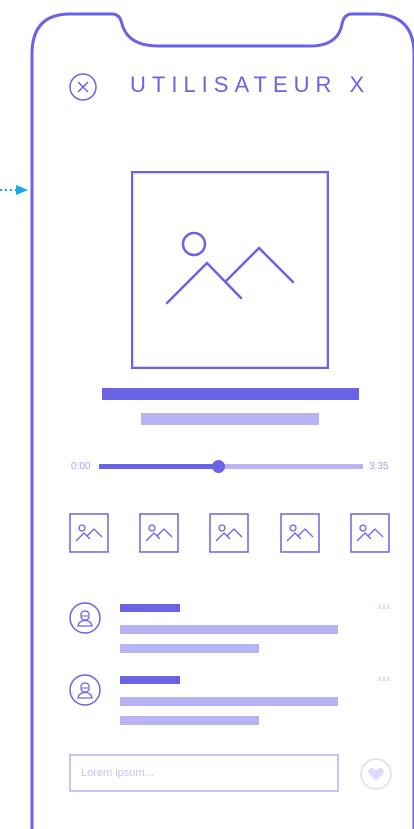 Image resolution: width=414 pixels, height=829 pixels. Describe the element at coordinates (14, 190) in the screenshot. I see `flow-arrow-icon` at that location.